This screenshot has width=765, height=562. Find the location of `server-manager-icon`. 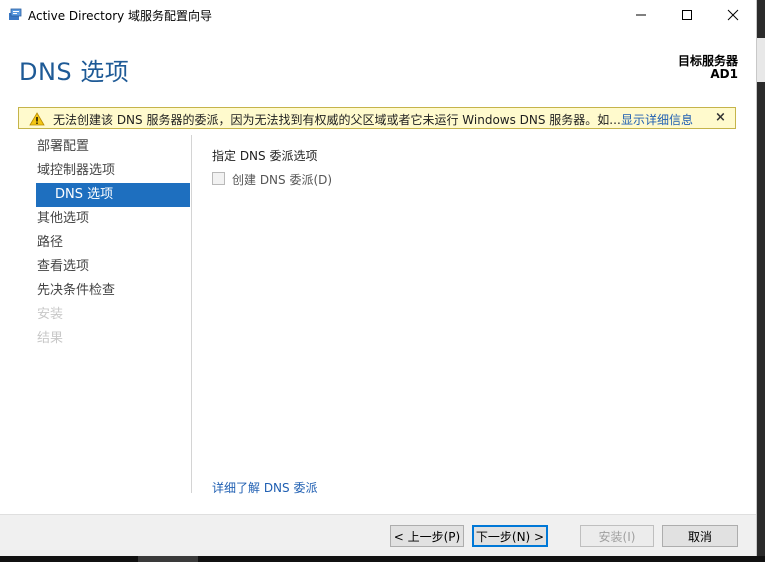

server-manager-icon is located at coordinates (16, 14).